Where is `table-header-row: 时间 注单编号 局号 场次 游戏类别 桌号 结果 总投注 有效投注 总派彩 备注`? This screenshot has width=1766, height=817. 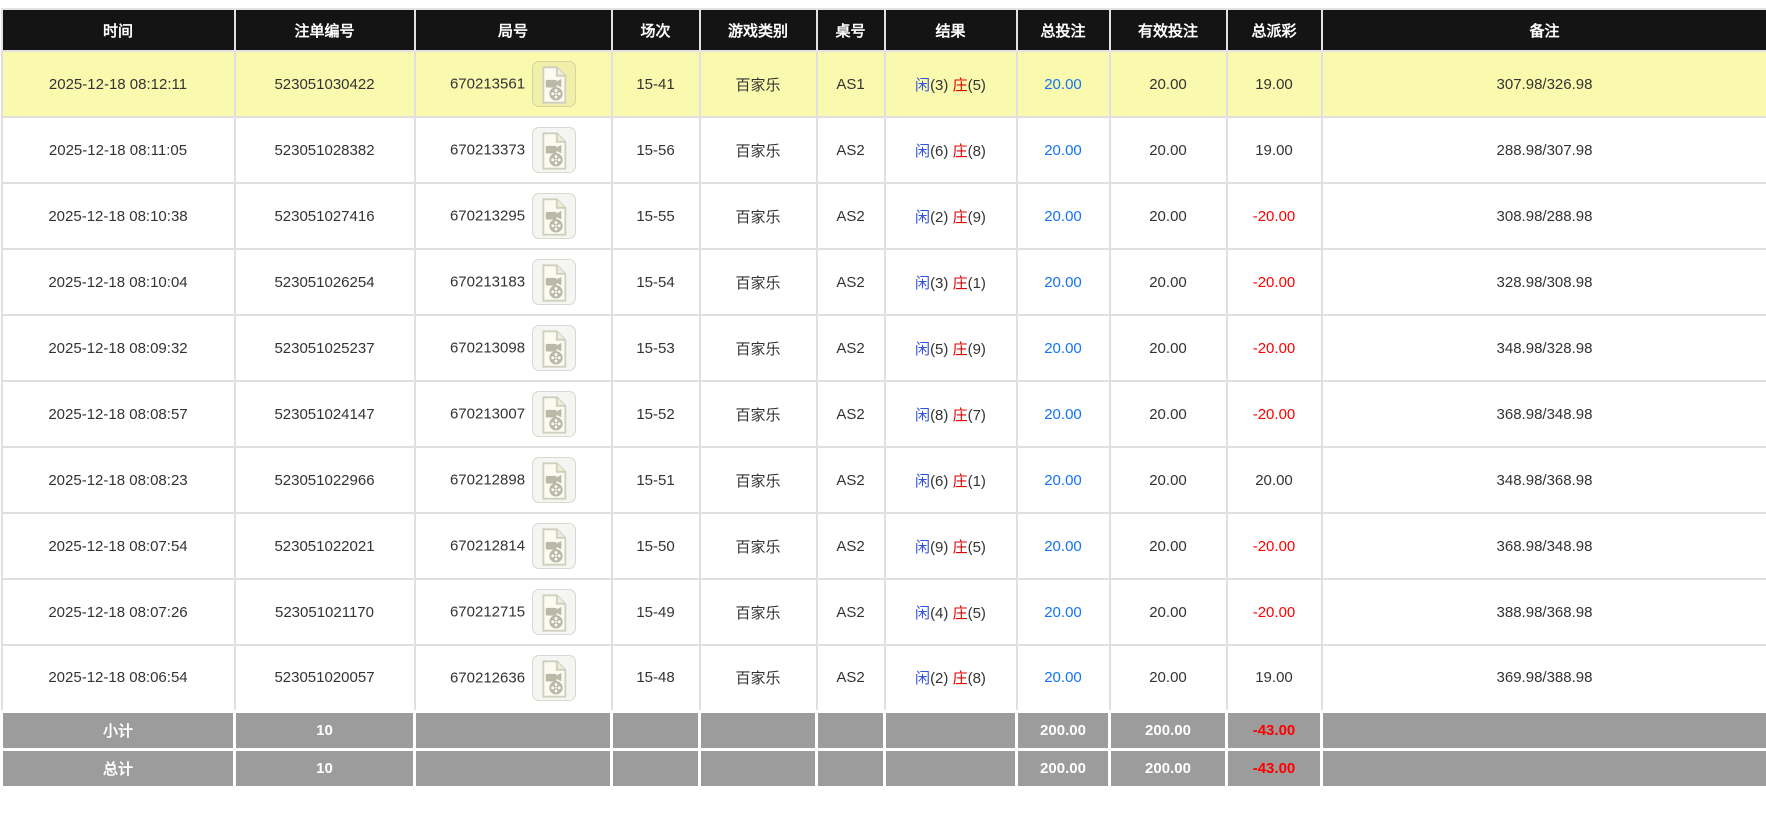 table-header-row: 时间 注单编号 局号 场次 游戏类别 桌号 结果 总投注 有效投注 总派彩 备注 is located at coordinates (883, 30).